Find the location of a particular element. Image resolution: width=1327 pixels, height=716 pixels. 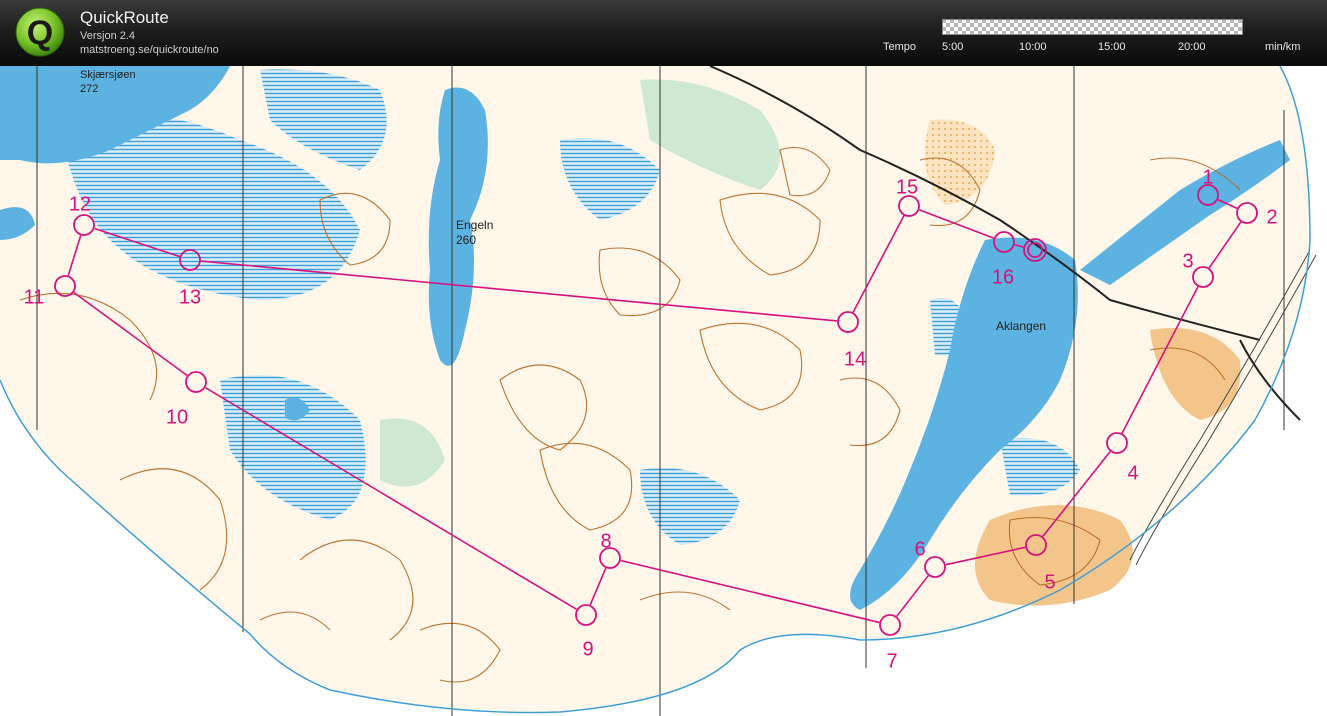

place-label-skjaersjoen: Skjærsjøen is located at coordinates (108, 75).